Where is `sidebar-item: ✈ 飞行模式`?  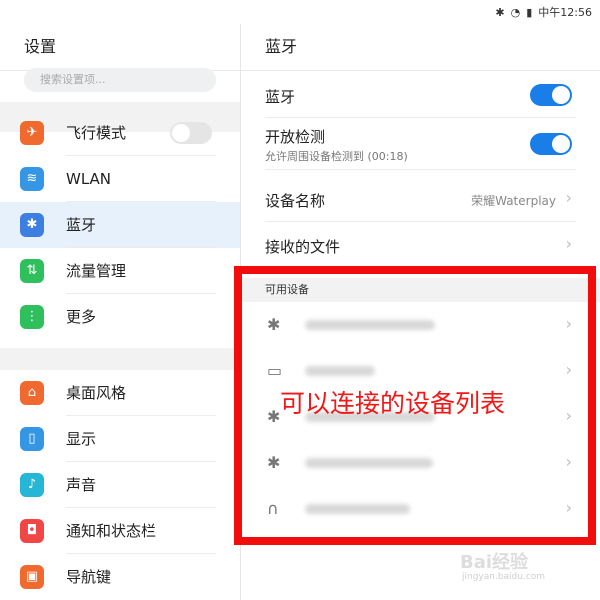
sidebar-item: ✈ 飞行模式 is located at coordinates (120, 133).